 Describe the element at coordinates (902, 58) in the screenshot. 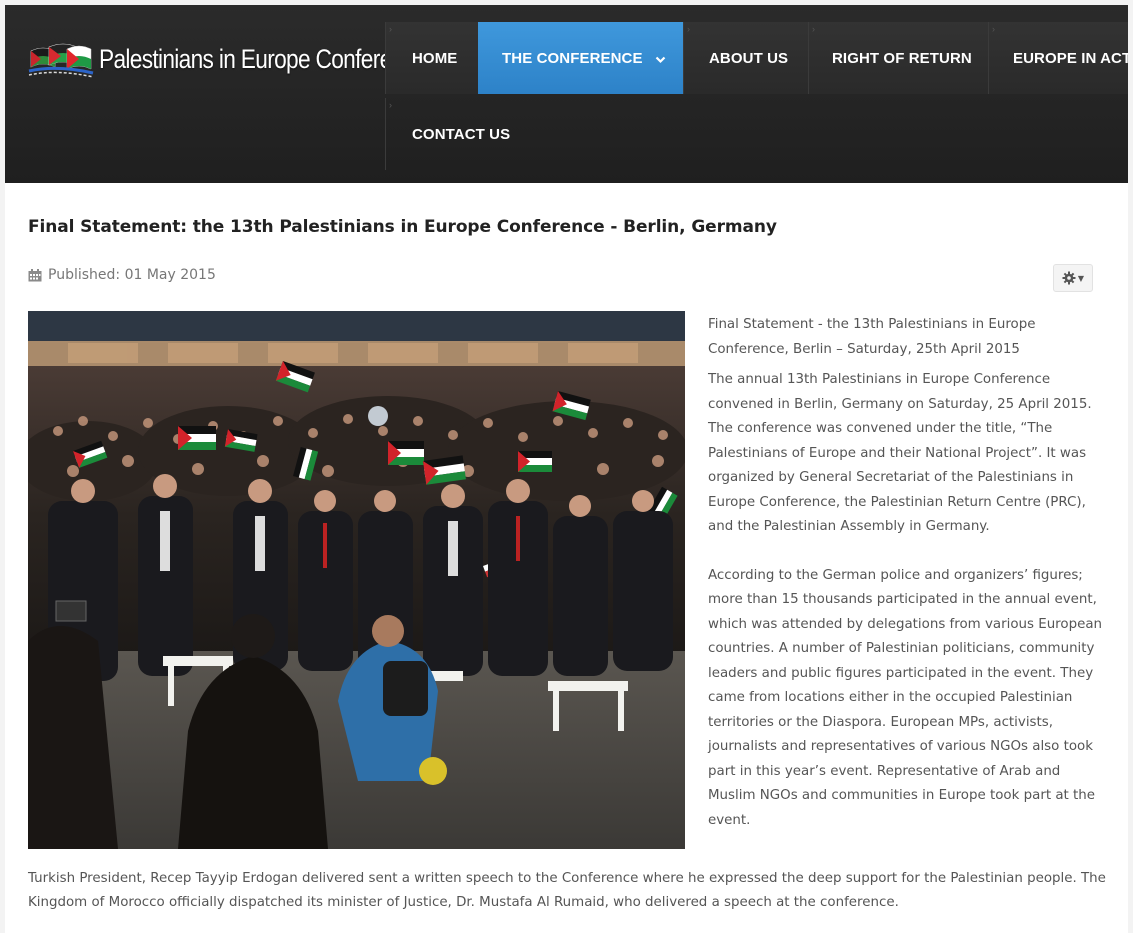

I see `nav-item-label: RIGHT OF RETURN` at that location.